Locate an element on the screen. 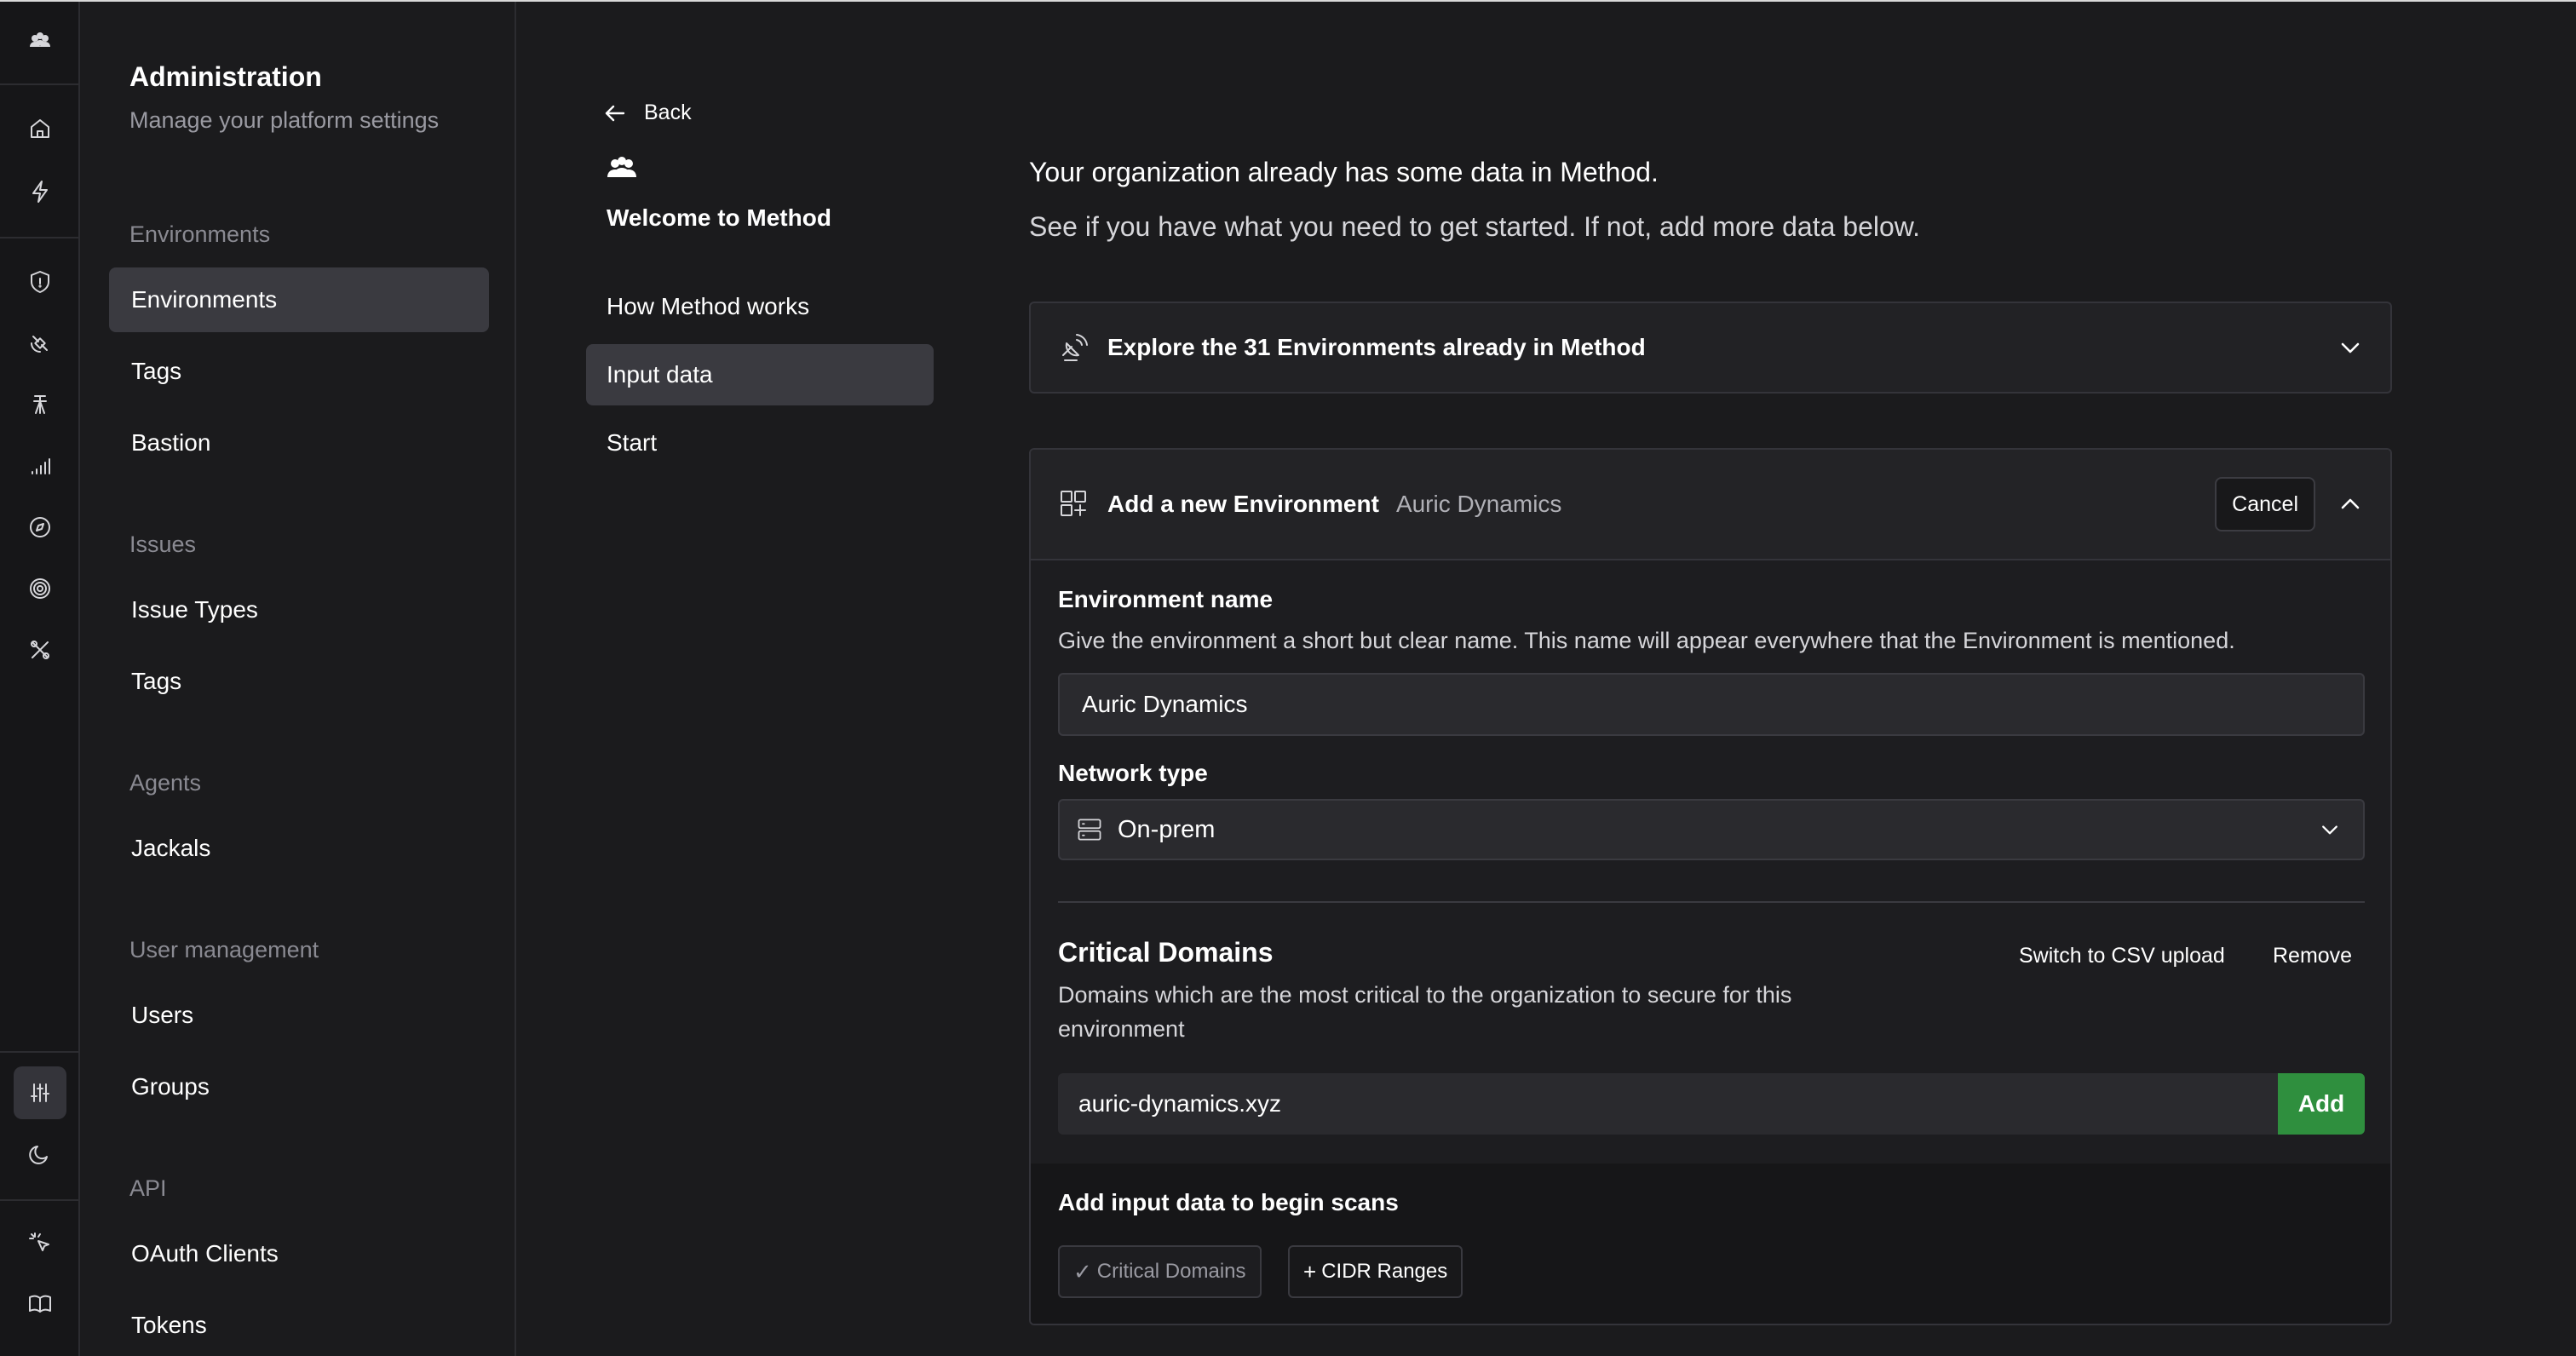 The image size is (2576, 1356). rail-docs is located at coordinates (40, 1304).